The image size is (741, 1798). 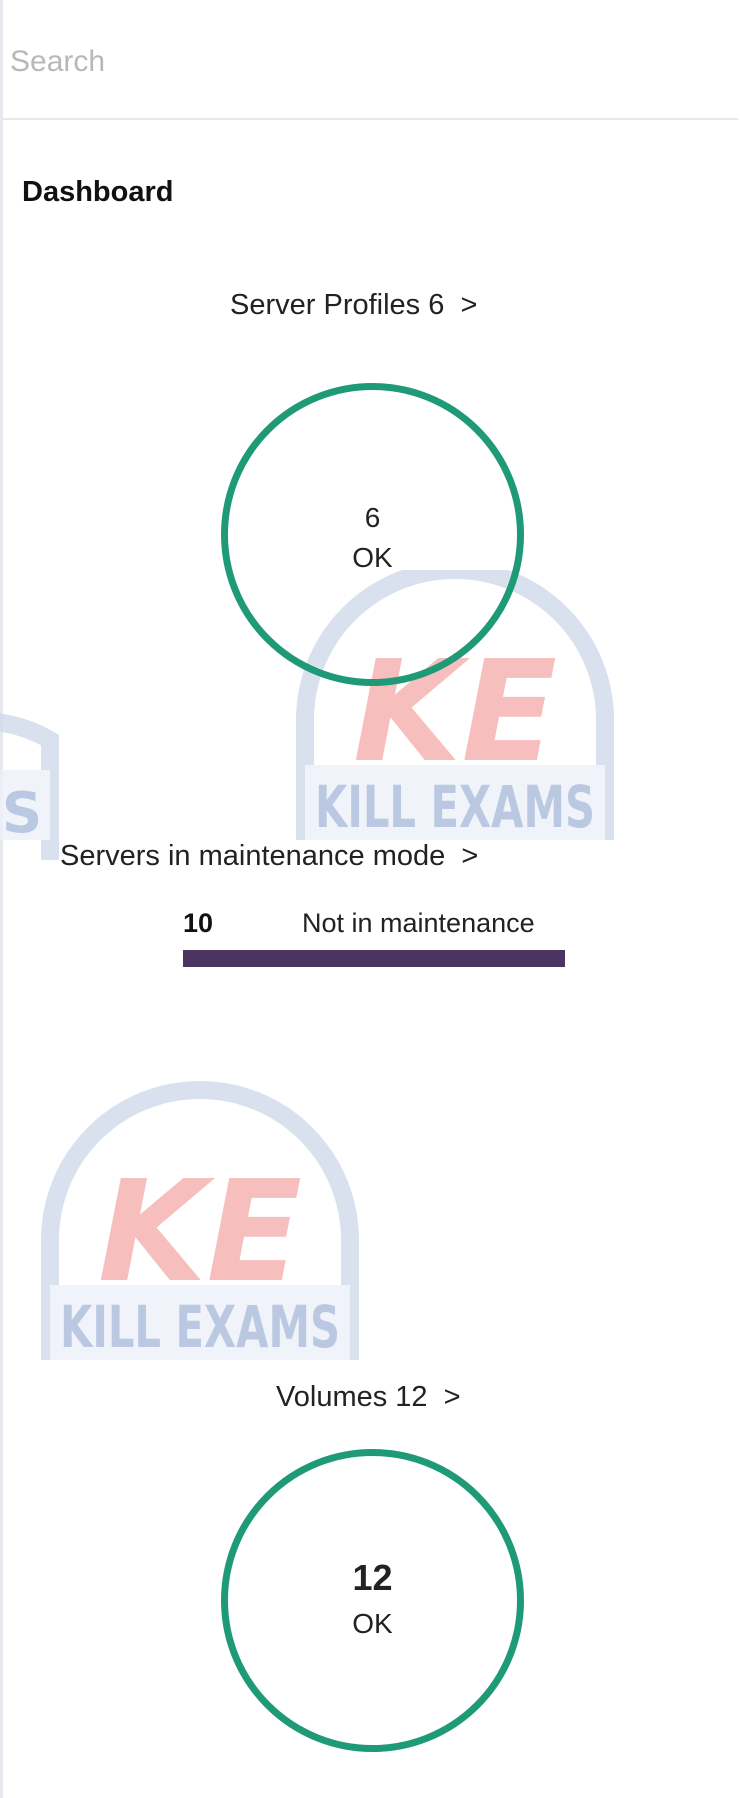 I want to click on not-in-maintenance-label: Not in maintenance, so click(x=418, y=923).